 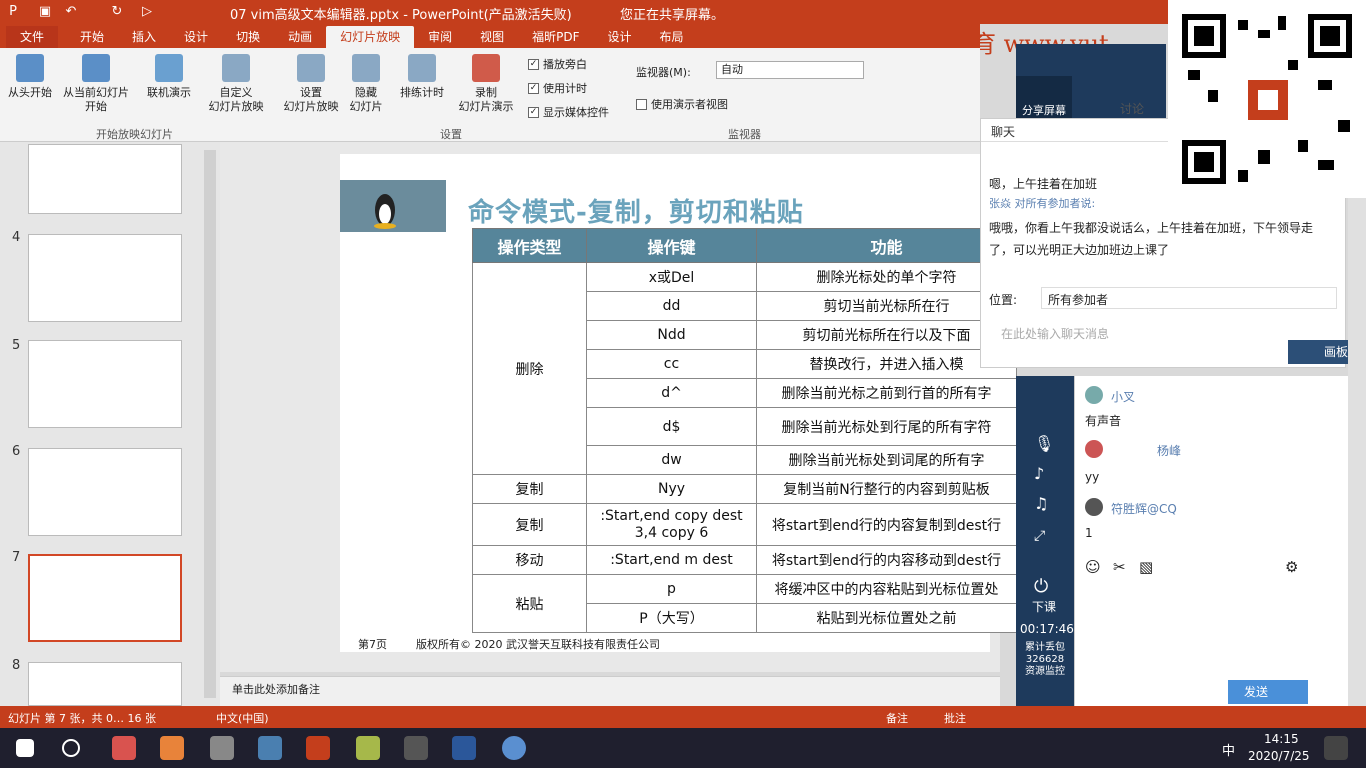 What do you see at coordinates (1281, 739) in the screenshot?
I see `clock-time: 14:15` at bounding box center [1281, 739].